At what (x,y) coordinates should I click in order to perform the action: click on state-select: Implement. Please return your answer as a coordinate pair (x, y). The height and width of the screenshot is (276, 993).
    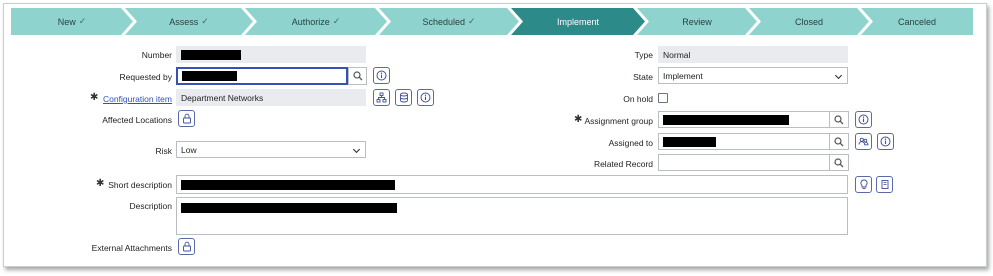
    Looking at the image, I should click on (753, 75).